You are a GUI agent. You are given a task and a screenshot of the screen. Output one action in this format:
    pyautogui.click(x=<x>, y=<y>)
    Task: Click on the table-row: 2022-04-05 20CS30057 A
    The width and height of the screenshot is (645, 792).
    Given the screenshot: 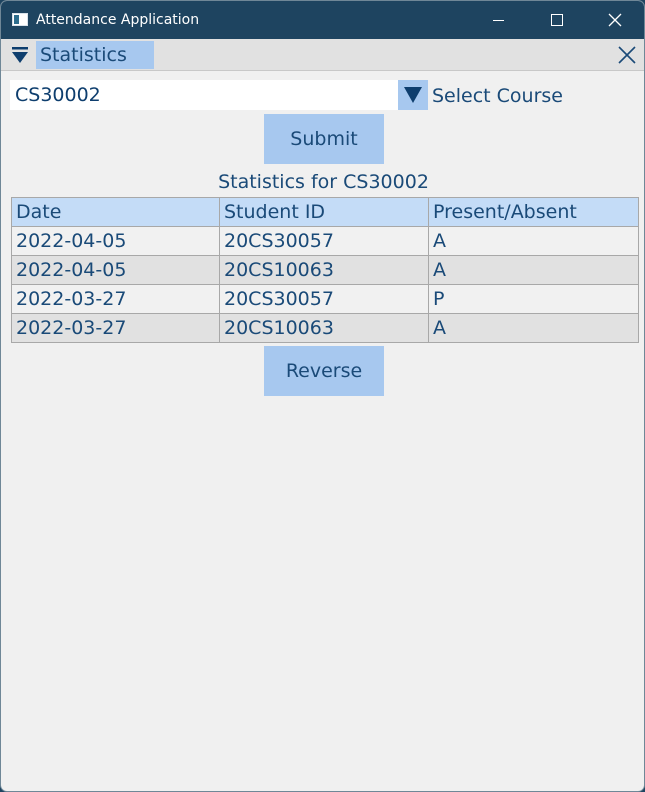 What is the action you would take?
    pyautogui.click(x=325, y=241)
    